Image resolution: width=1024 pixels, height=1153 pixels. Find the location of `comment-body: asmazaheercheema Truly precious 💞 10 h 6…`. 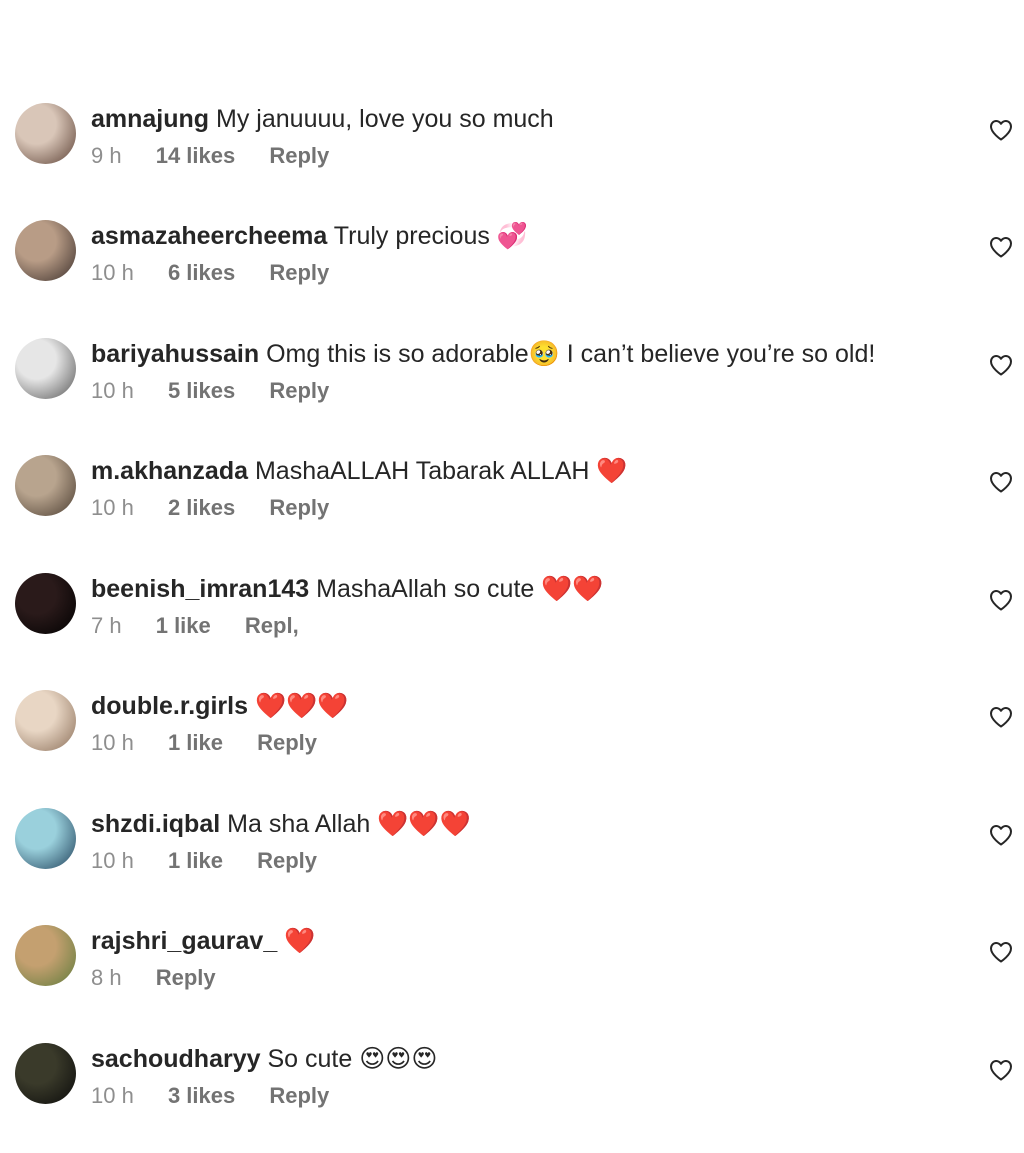

comment-body: asmazaheercheema Truly precious 💞 10 h 6… is located at coordinates (517, 254).